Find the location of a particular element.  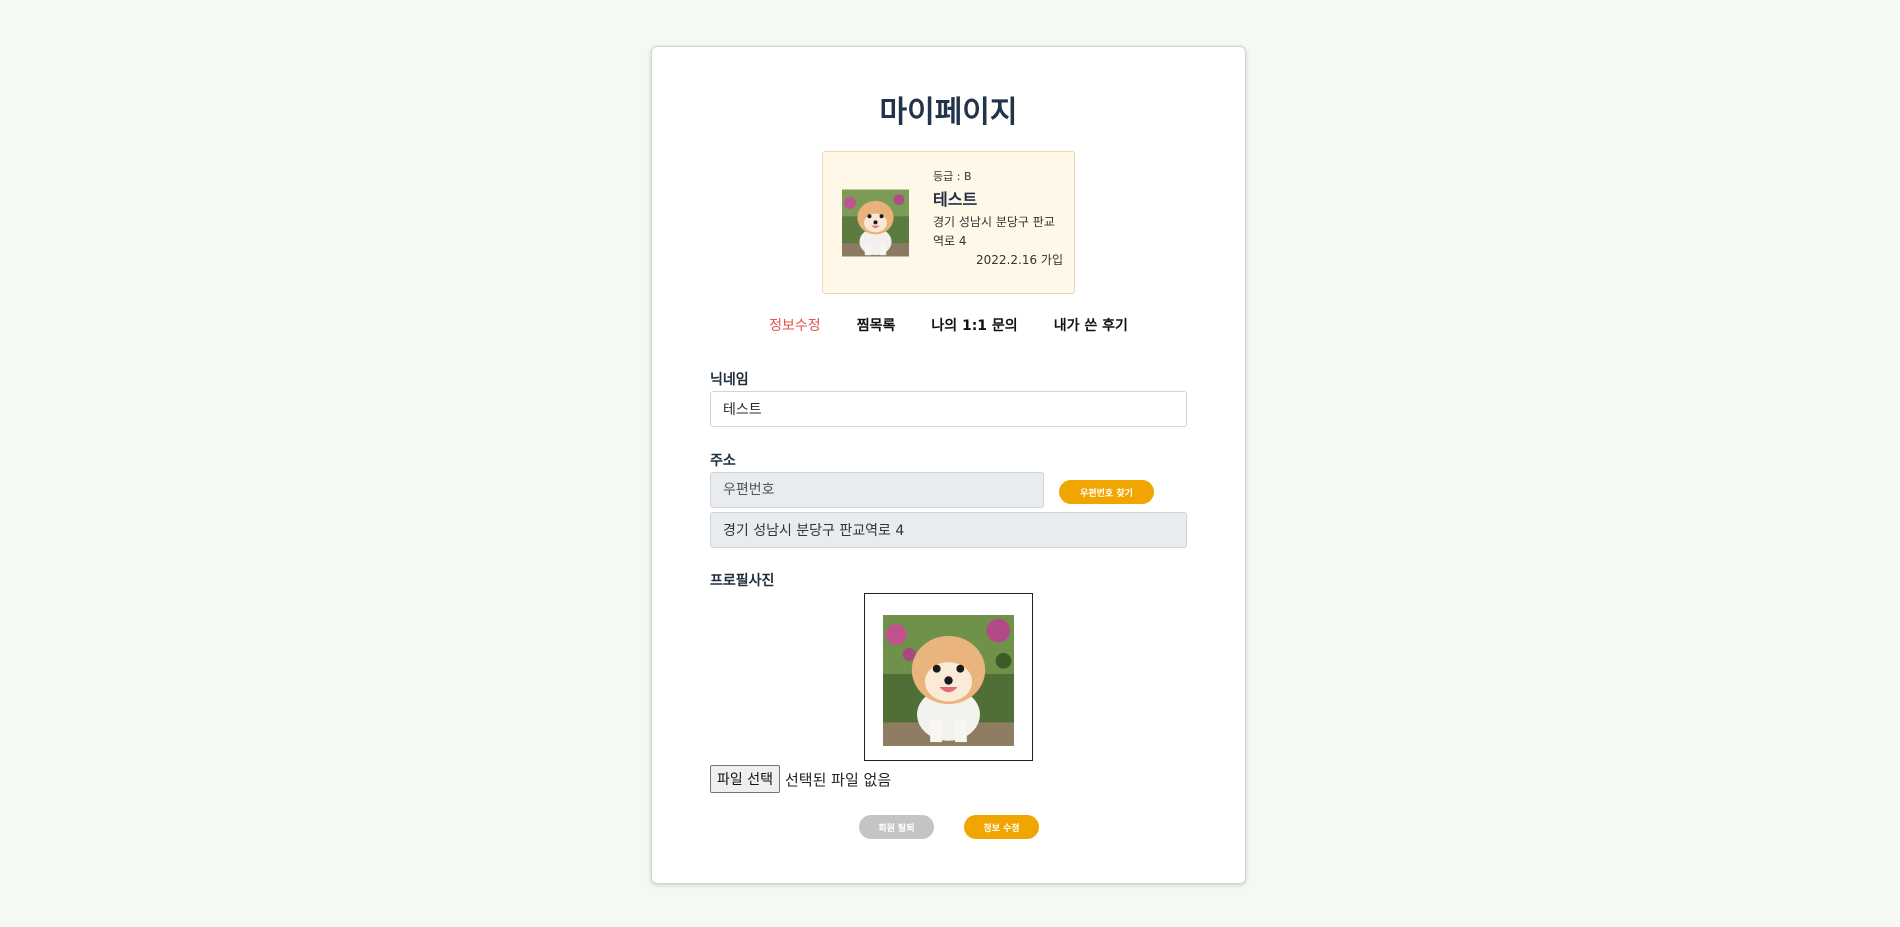

file-upload: 파일 선택 선택된 파일 없음 is located at coordinates (800, 779).